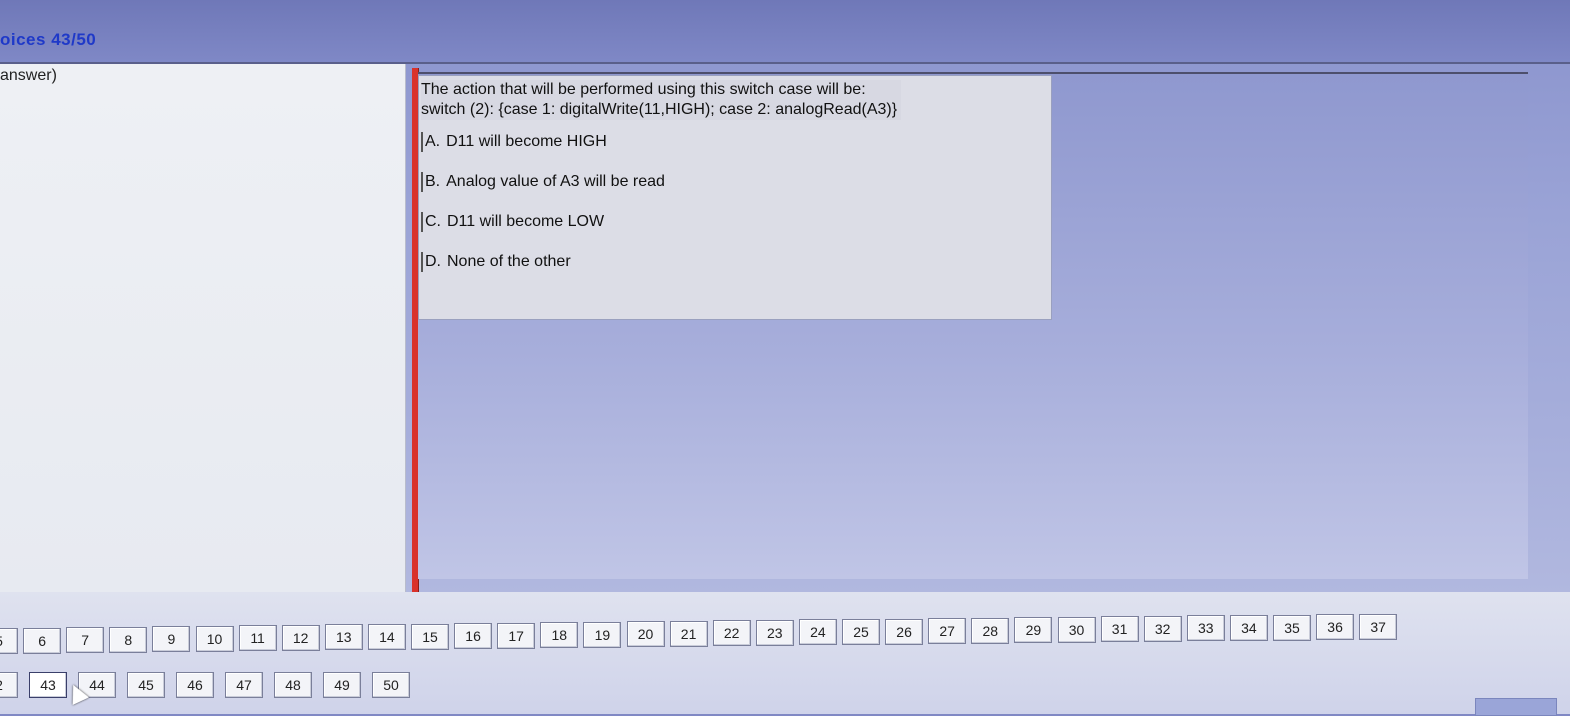  What do you see at coordinates (817, 632) in the screenshot?
I see `question-nav-button: 24` at bounding box center [817, 632].